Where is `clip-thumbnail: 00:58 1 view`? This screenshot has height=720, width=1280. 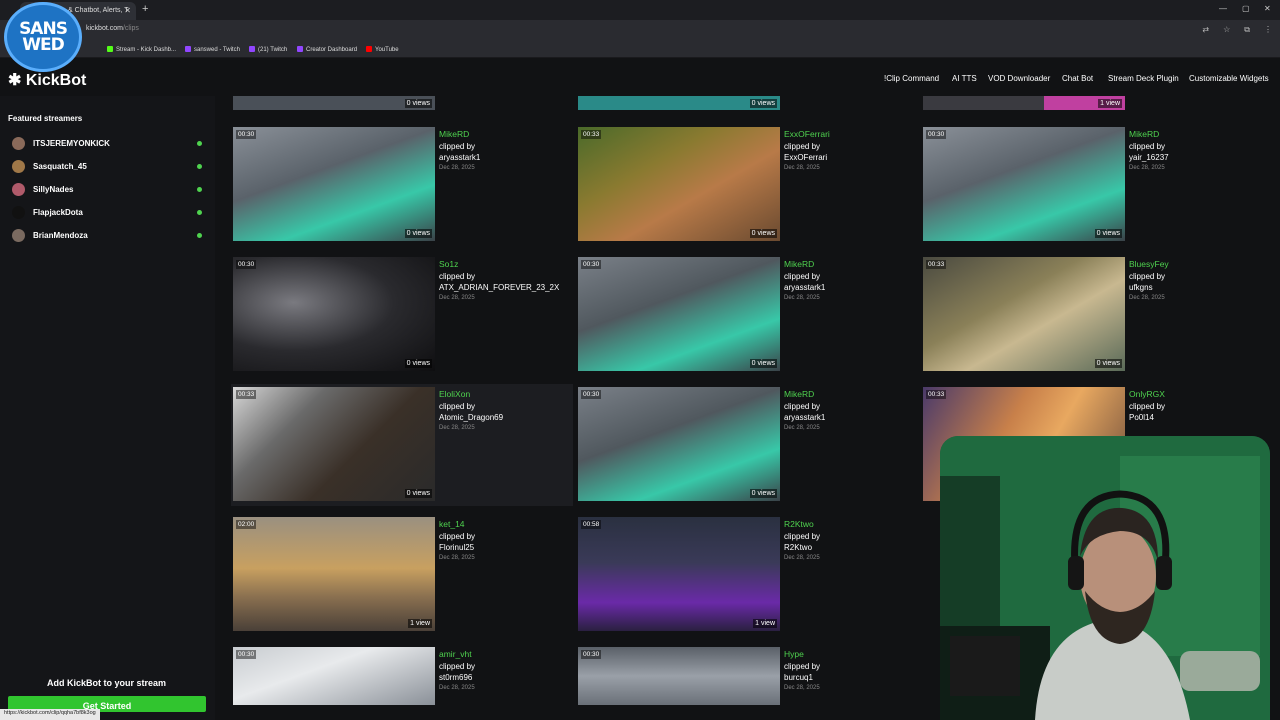 clip-thumbnail: 00:58 1 view is located at coordinates (679, 574).